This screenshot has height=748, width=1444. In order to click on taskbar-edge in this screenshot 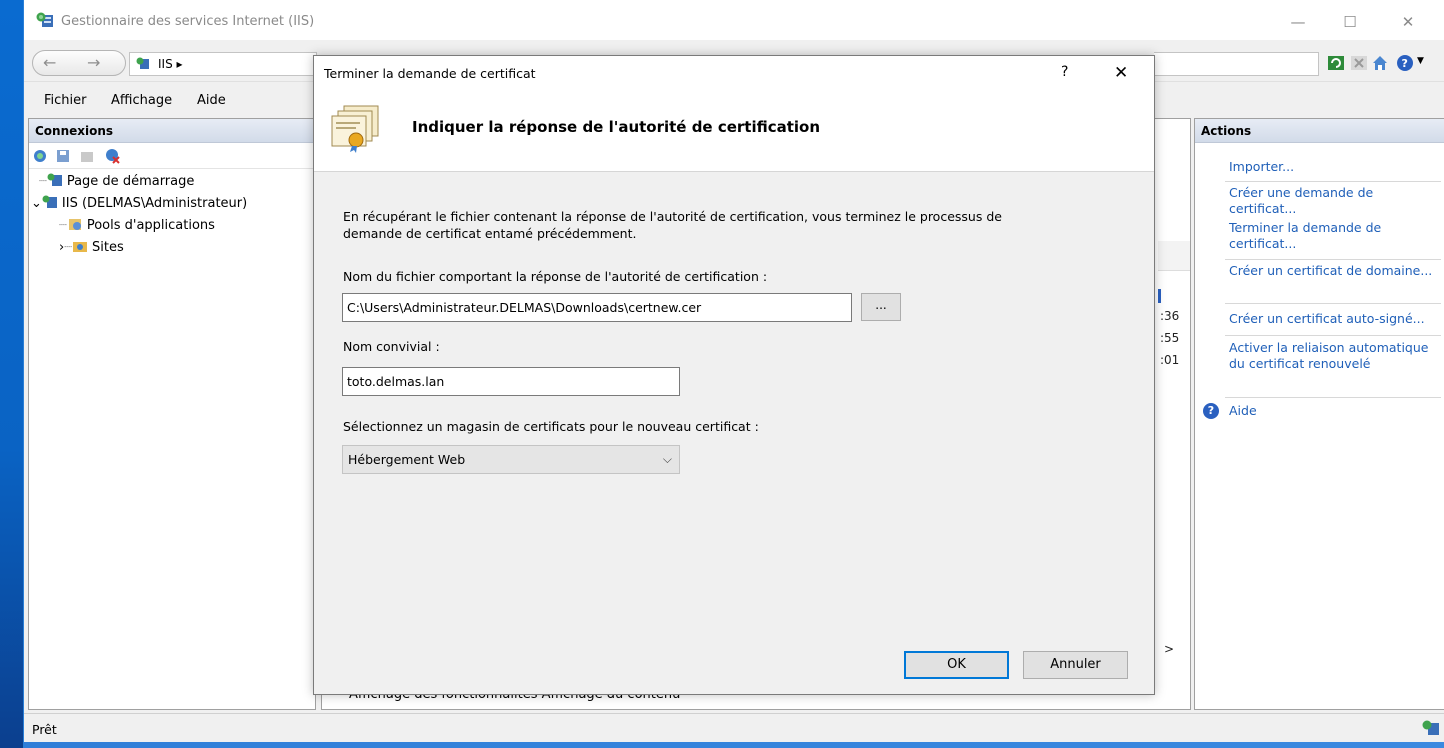, I will do `click(734, 745)`.